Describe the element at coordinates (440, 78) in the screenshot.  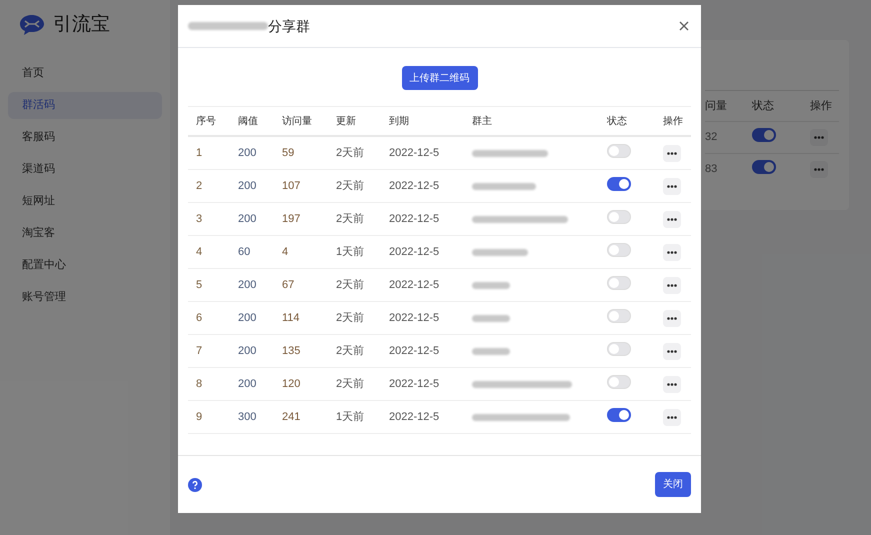
I see `upload-button: 上传群二维码` at that location.